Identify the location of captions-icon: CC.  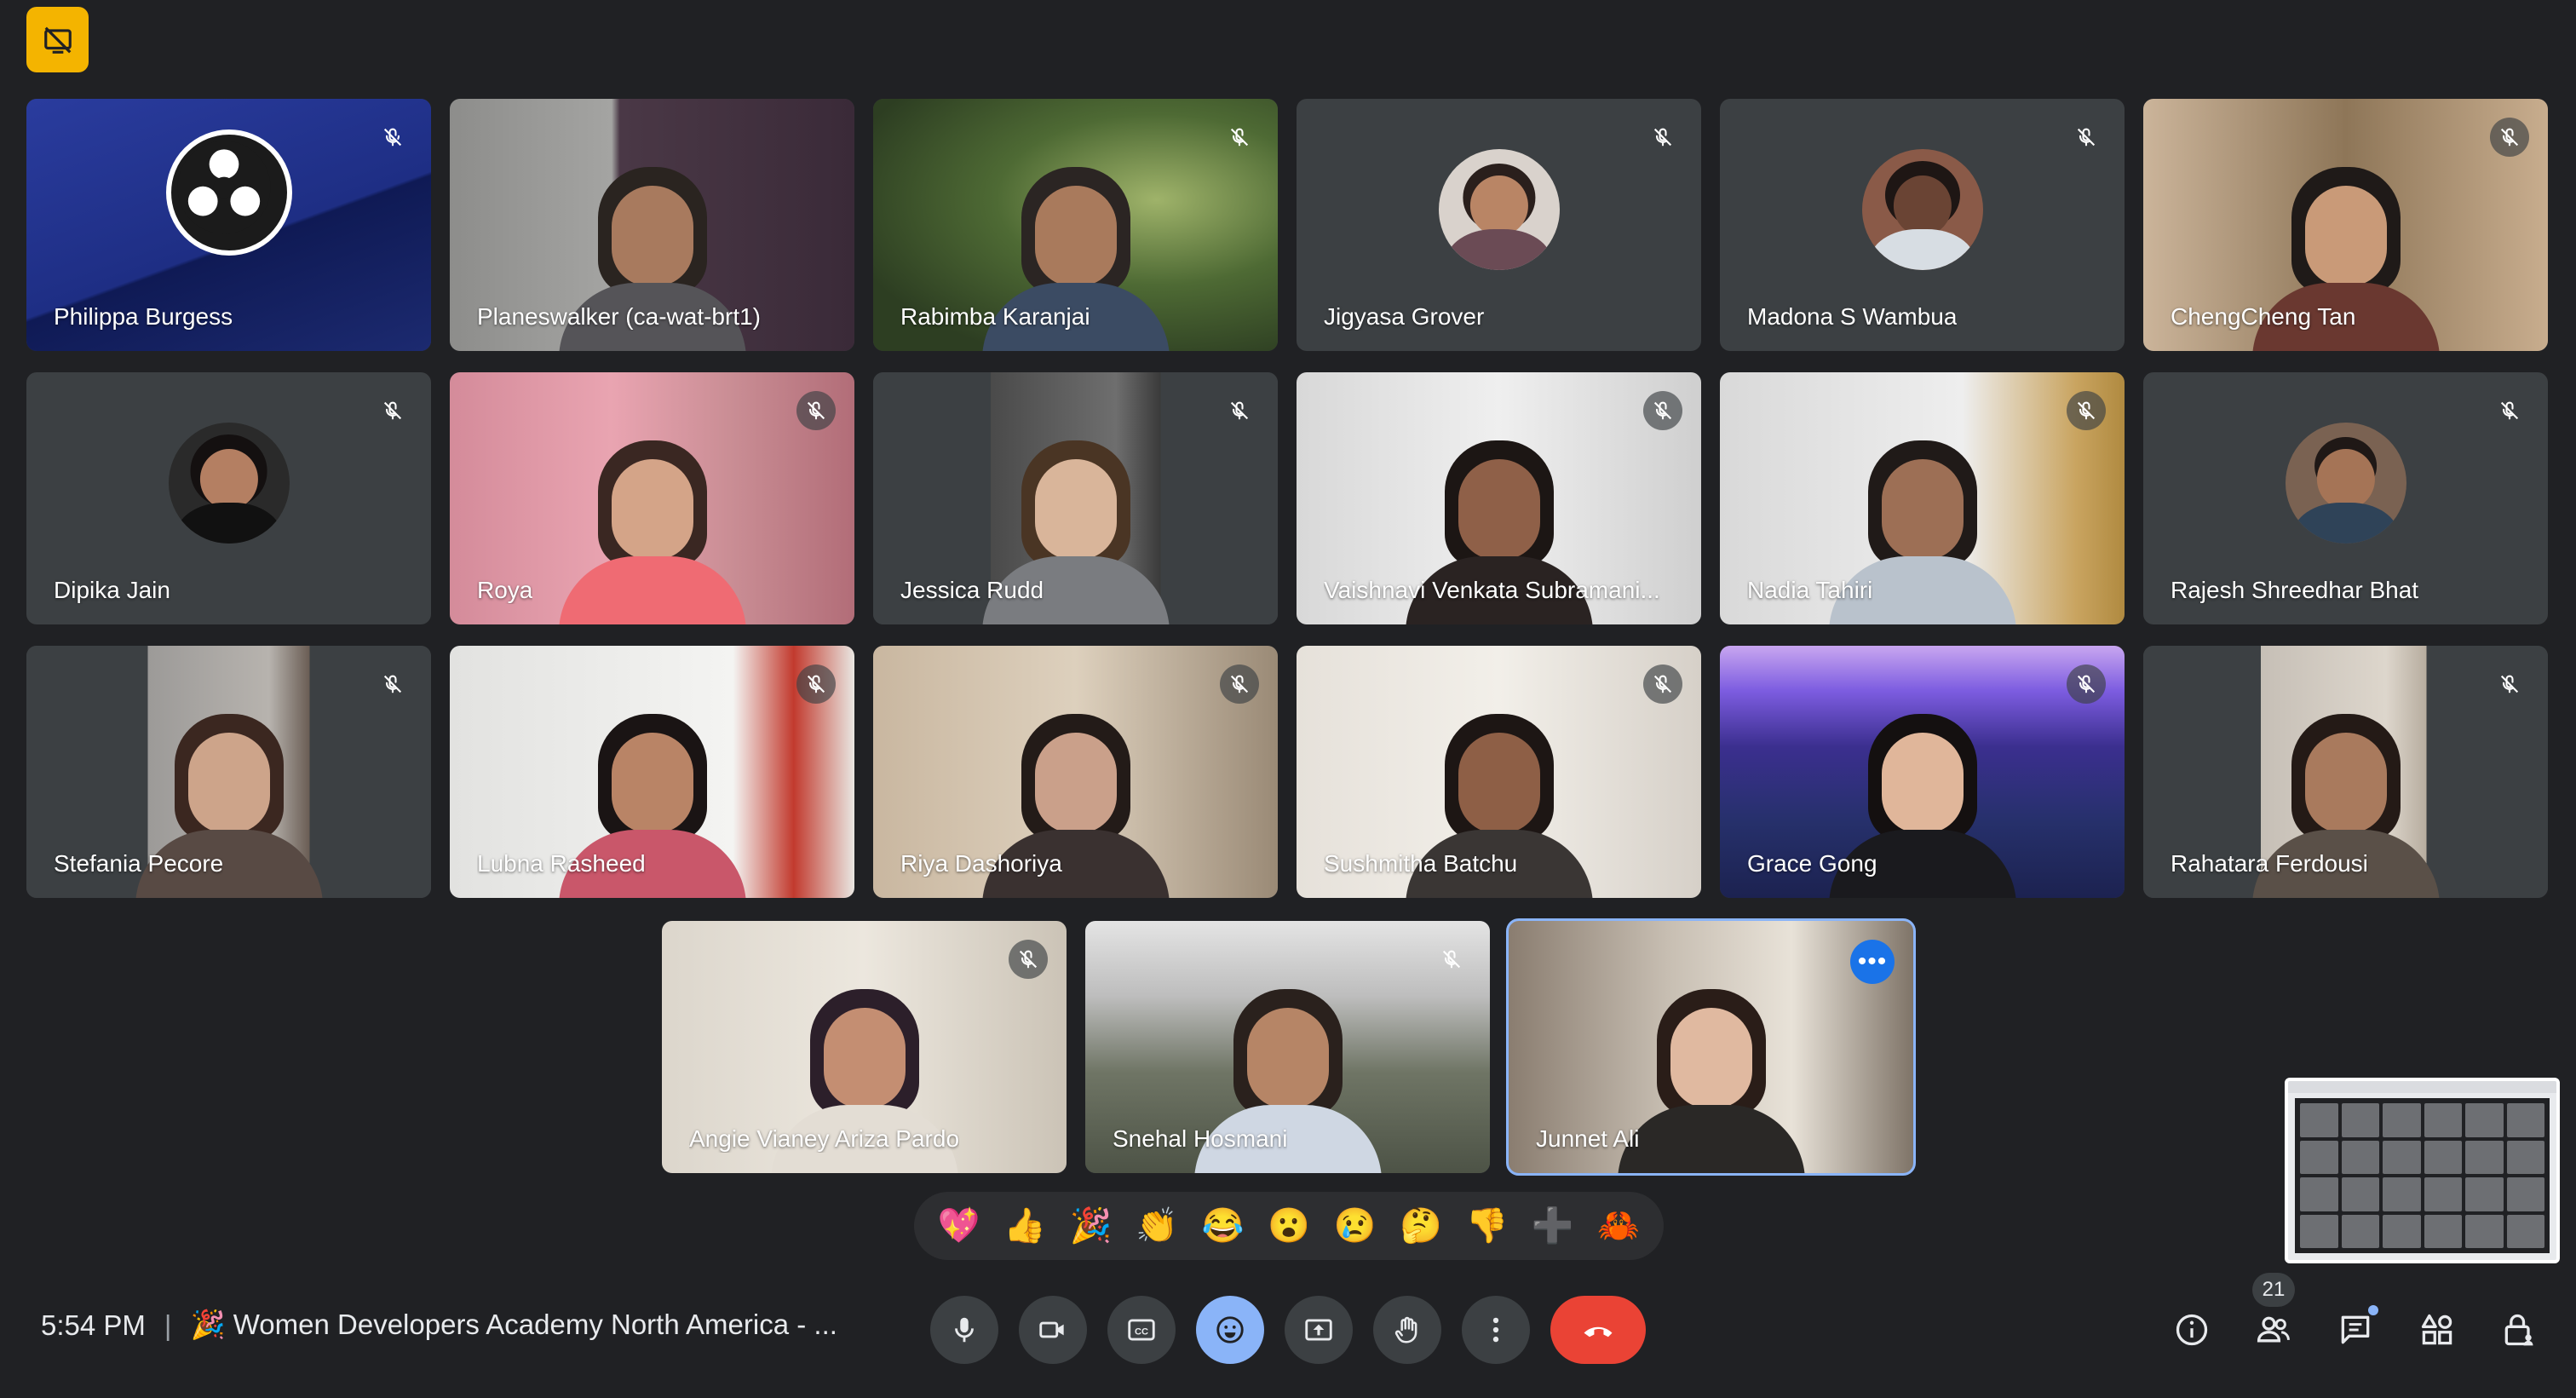
(1142, 1330).